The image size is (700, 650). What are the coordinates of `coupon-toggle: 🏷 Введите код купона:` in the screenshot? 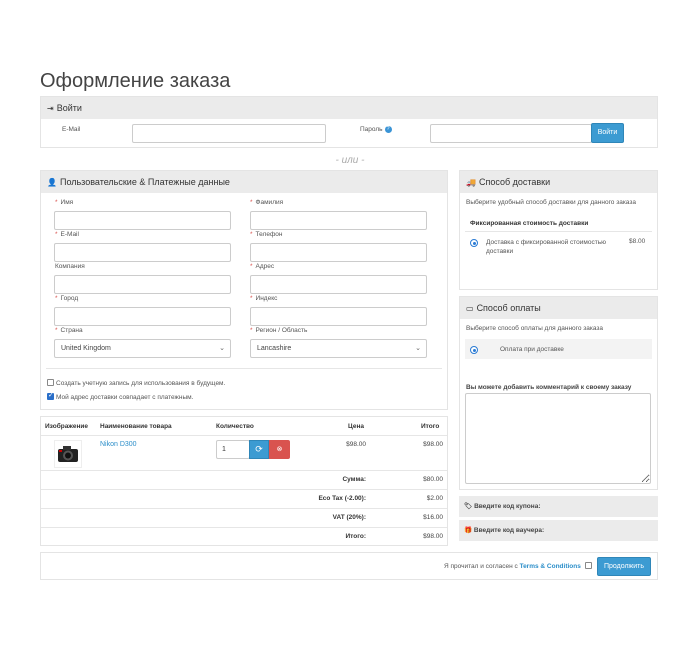 It's located at (558, 506).